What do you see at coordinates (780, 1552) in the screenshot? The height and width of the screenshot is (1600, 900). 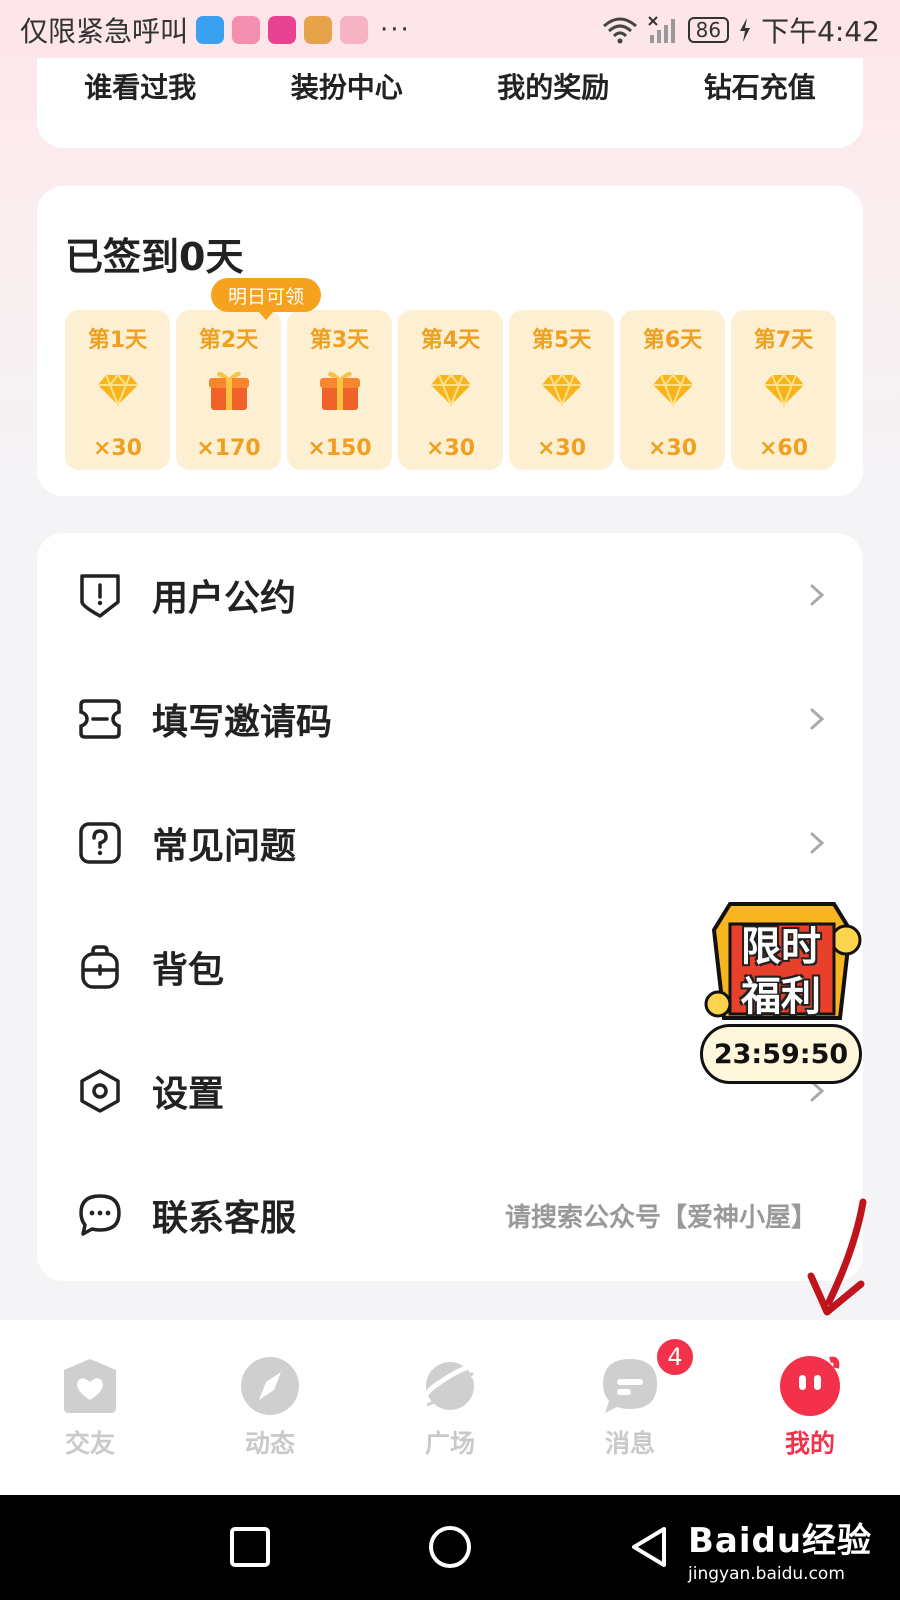 I see `baidu-jingyan-watermark: Baidu经验 jingyan.baidu.com` at bounding box center [780, 1552].